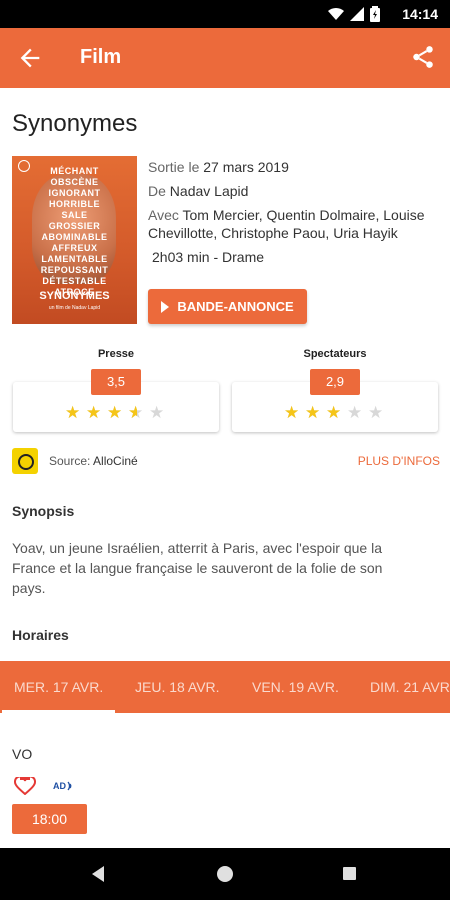  What do you see at coordinates (74, 296) in the screenshot?
I see `poster-title: SYNONYMES` at bounding box center [74, 296].